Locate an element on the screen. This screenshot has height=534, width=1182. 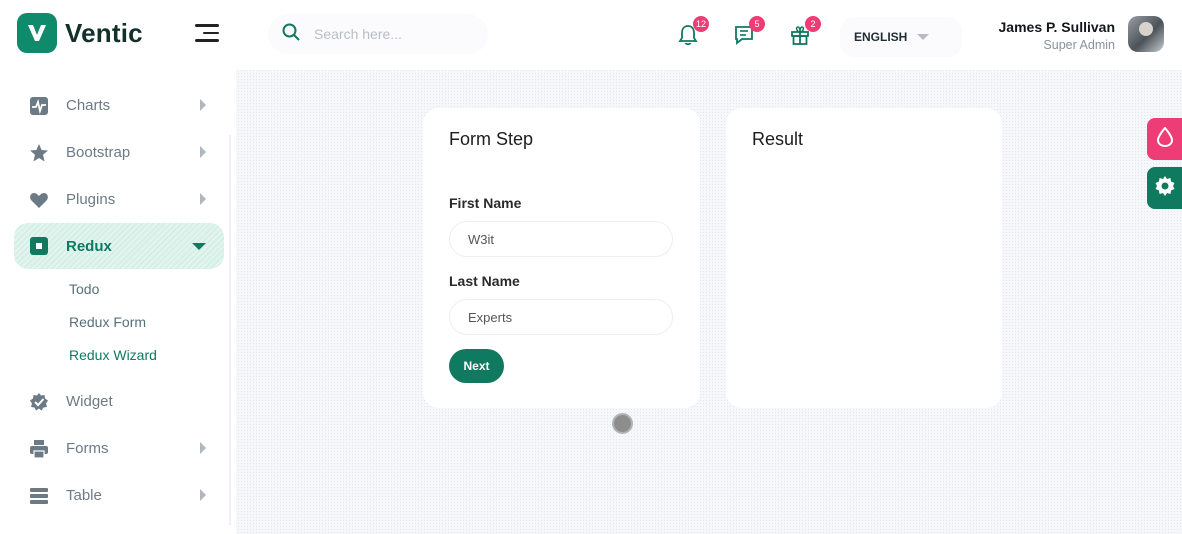
sidebar-item-label: Charts is located at coordinates (88, 105).